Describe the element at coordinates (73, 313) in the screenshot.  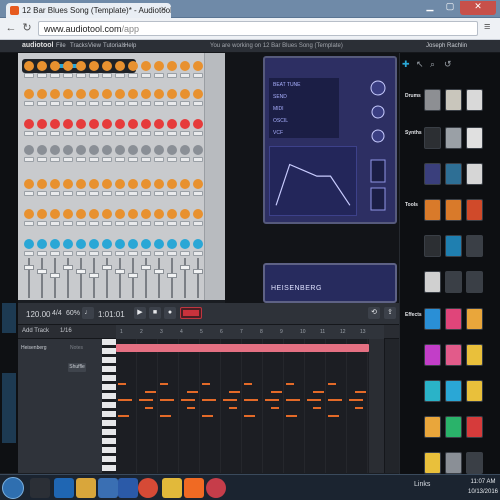
I see `swing-value: 60%` at that location.